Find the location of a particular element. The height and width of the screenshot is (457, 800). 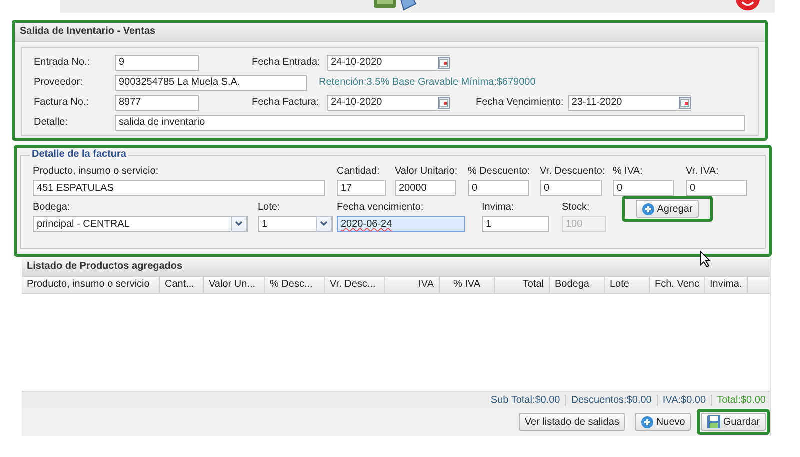

total-amount: Sub Total:$0.00 is located at coordinates (525, 400).